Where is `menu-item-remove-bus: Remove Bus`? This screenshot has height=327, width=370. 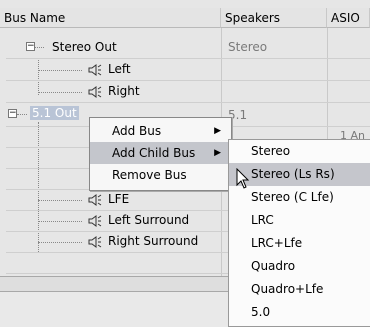
menu-item-remove-bus: Remove Bus is located at coordinates (160, 175).